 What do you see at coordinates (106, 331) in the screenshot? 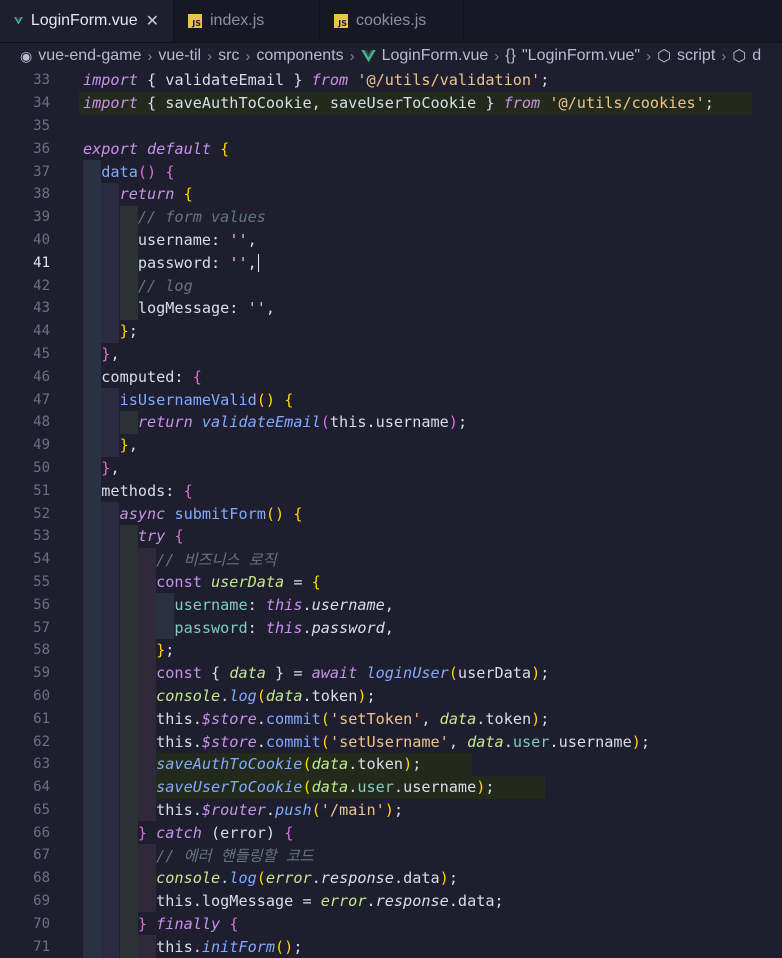
I see `code-token: }` at bounding box center [106, 331].